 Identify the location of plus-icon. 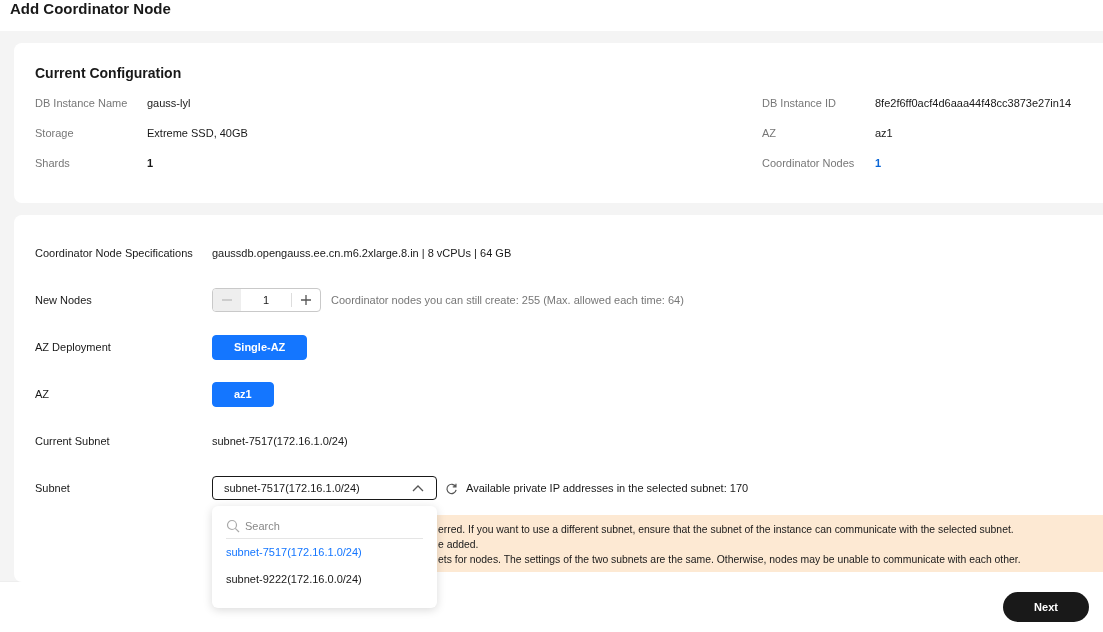
(306, 300).